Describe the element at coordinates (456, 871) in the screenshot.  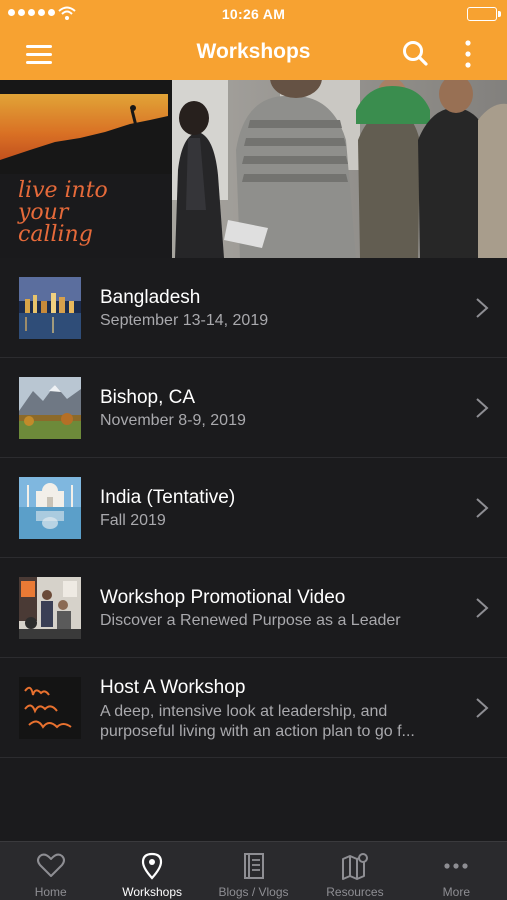
I see `tab-more: More` at that location.